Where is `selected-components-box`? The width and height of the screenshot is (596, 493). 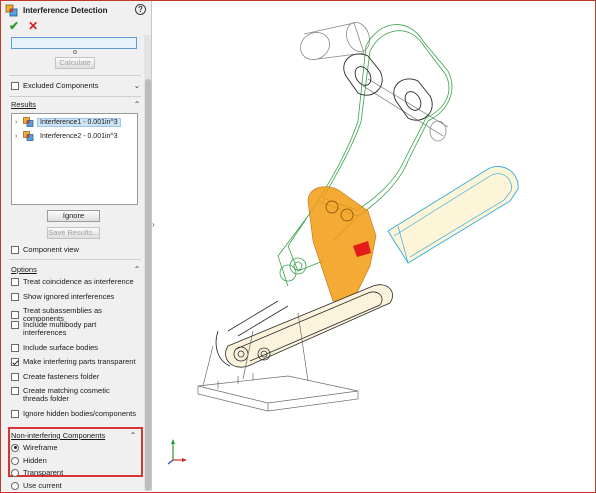
selected-components-box is located at coordinates (74, 43).